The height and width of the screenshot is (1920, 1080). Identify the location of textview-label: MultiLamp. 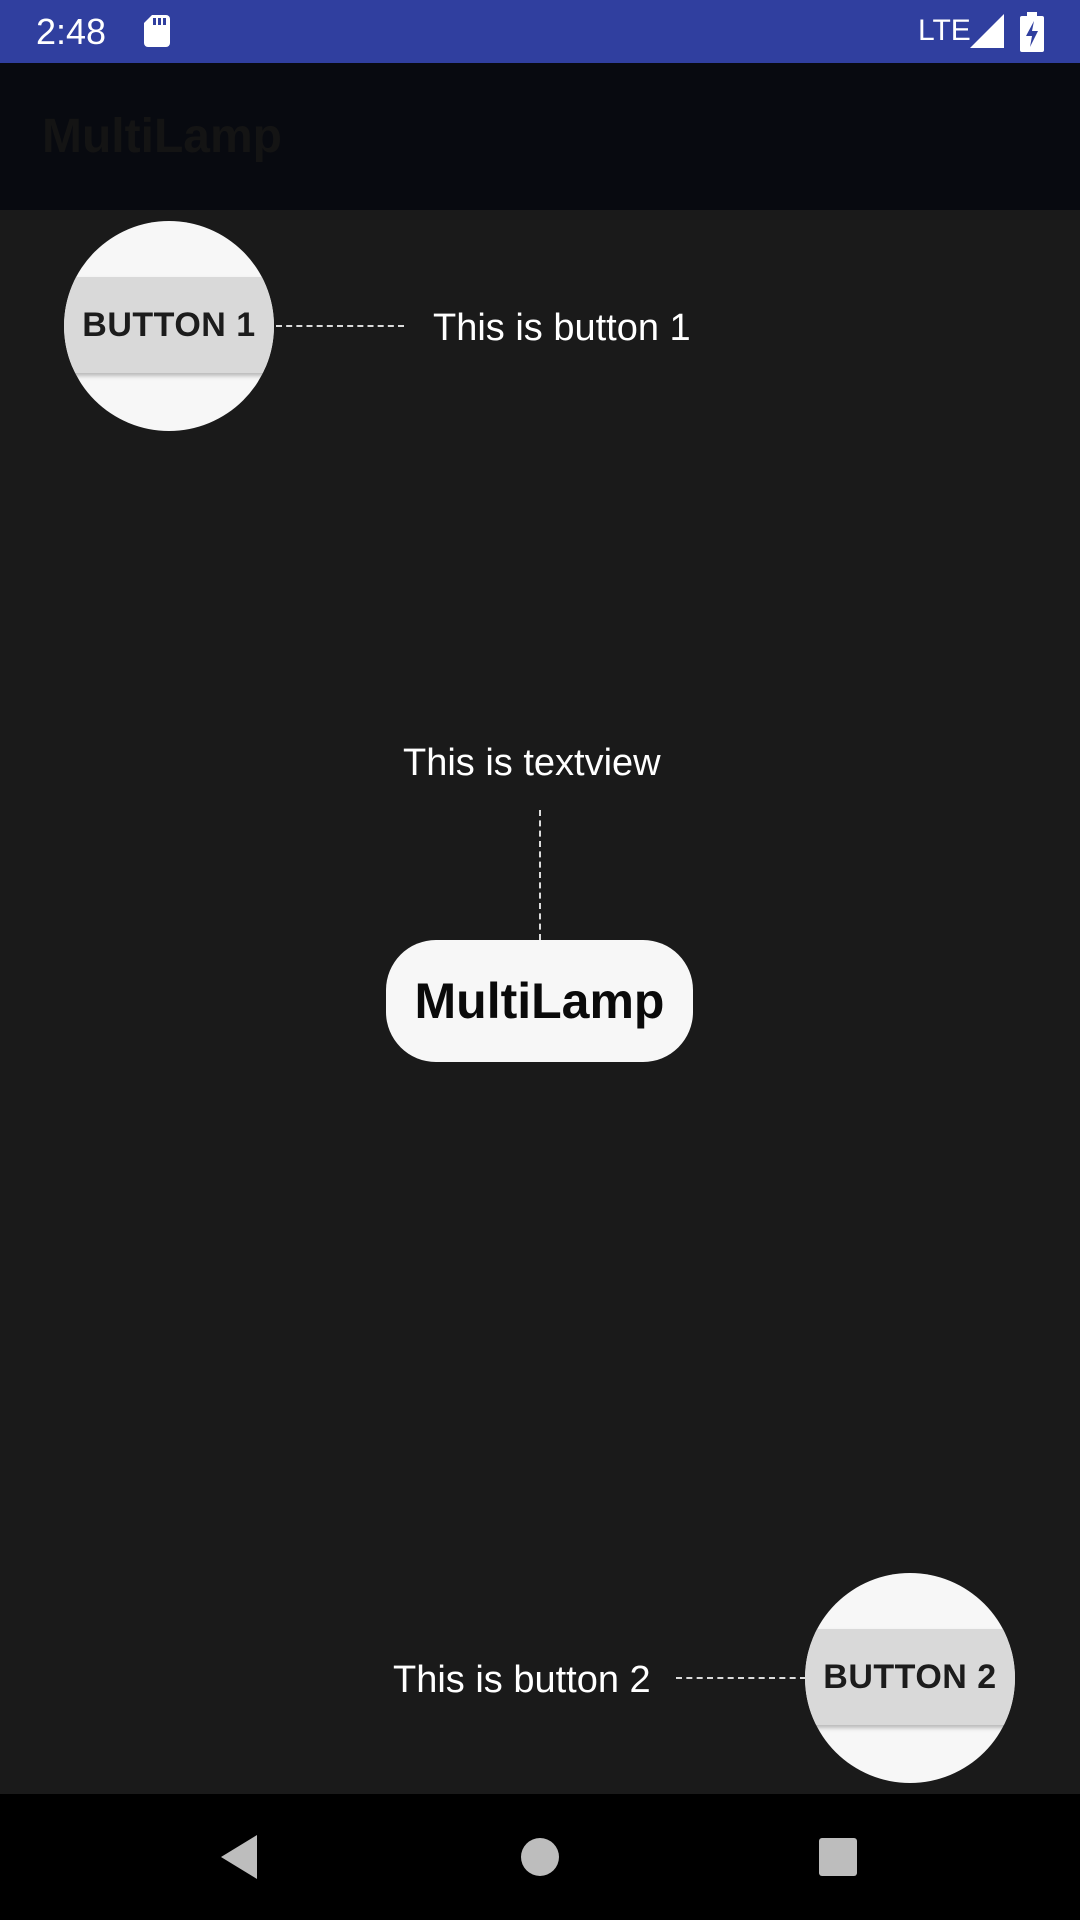
(540, 1001).